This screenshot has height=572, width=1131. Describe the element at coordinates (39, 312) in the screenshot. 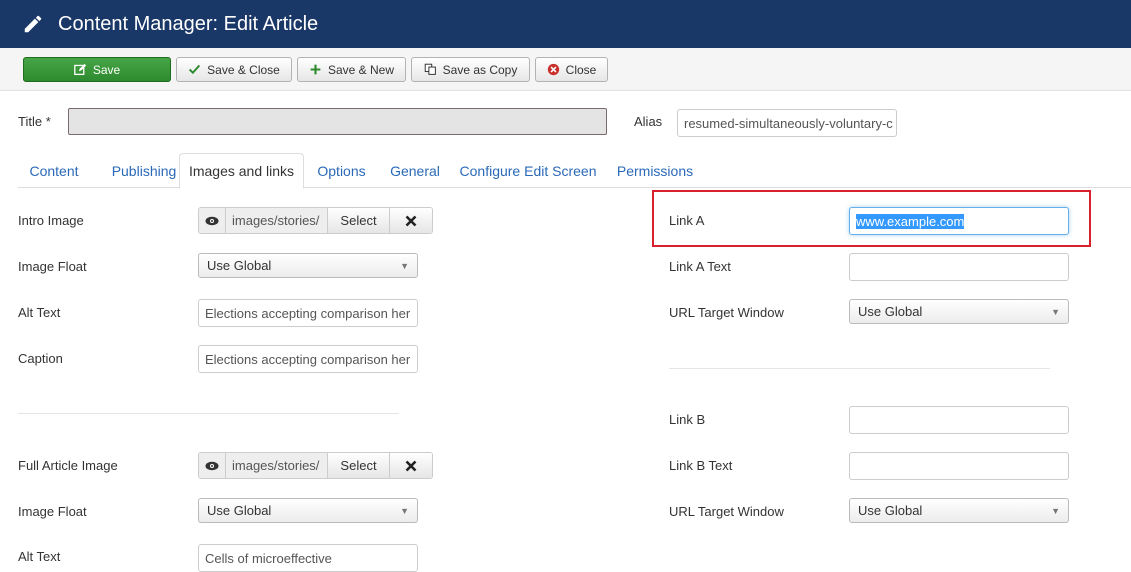

I see `intro-alt-label: Alt Text` at that location.